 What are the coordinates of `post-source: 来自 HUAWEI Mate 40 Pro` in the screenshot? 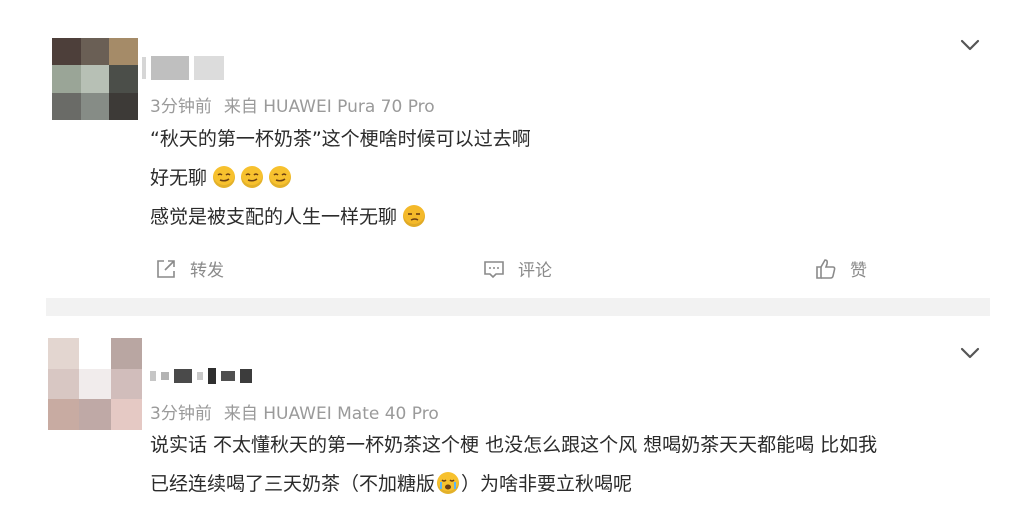 It's located at (331, 414).